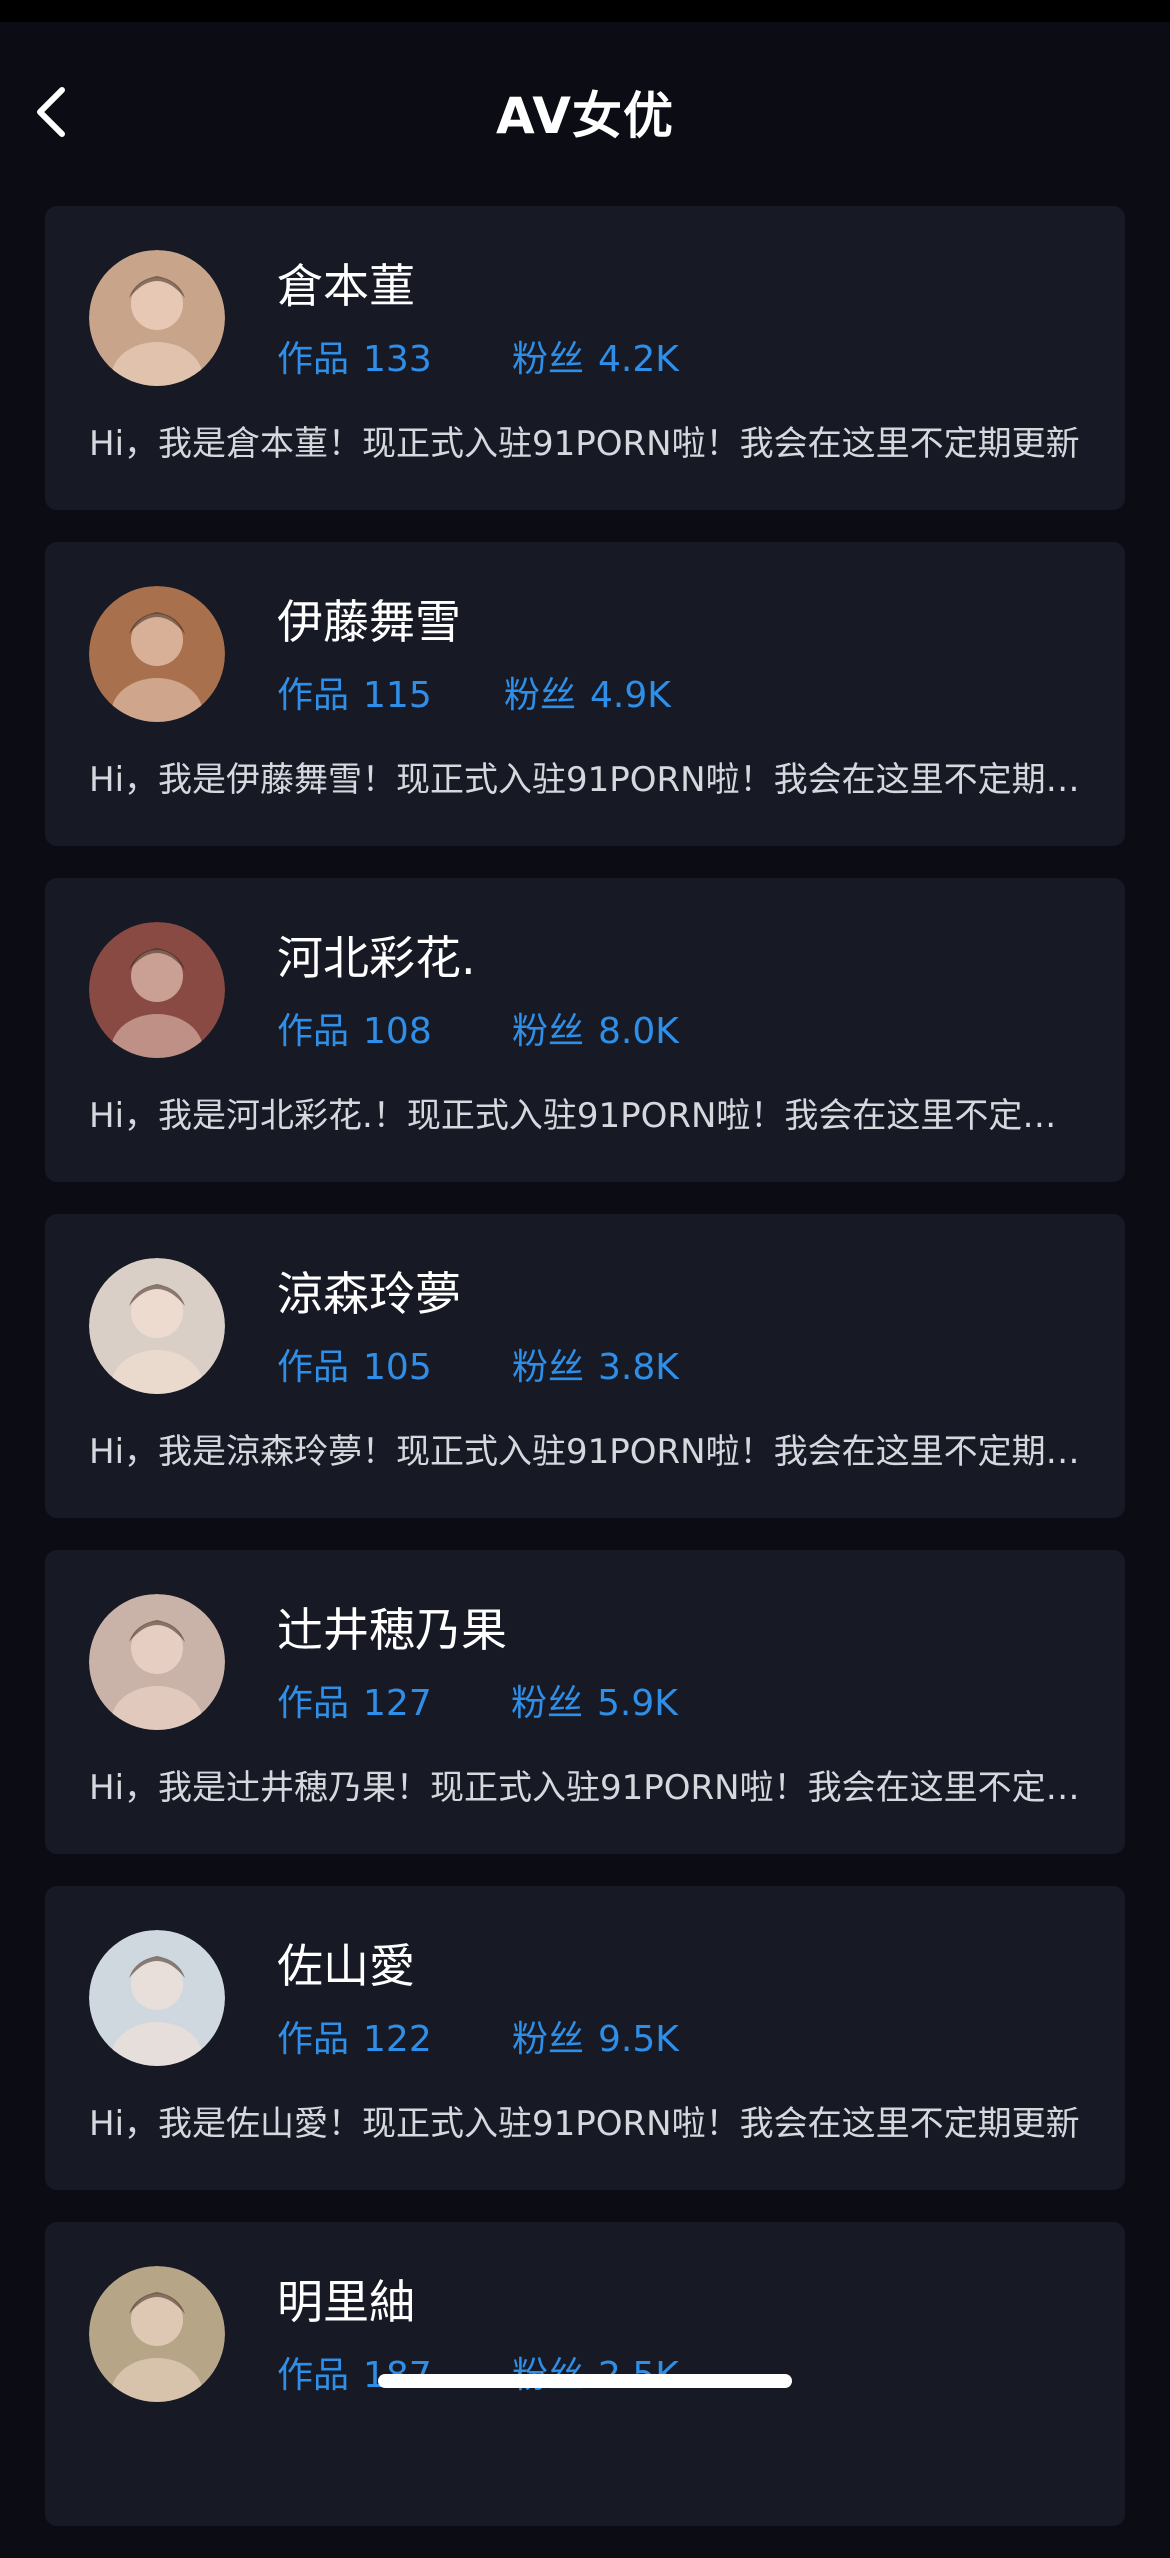 The width and height of the screenshot is (1170, 2558). What do you see at coordinates (638, 1367) in the screenshot?
I see `fans-value: 3.8K` at bounding box center [638, 1367].